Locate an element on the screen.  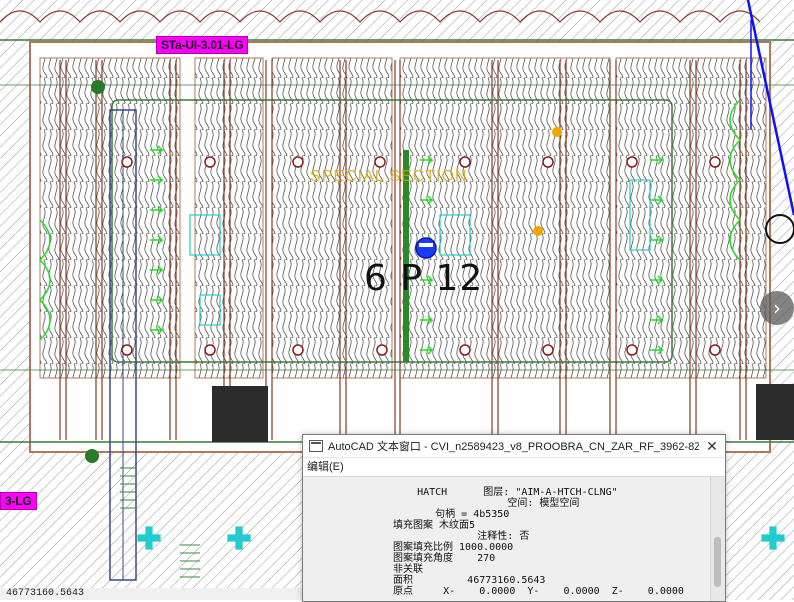
sheet-reference-tag-partial: 3-LG is located at coordinates (18, 501).